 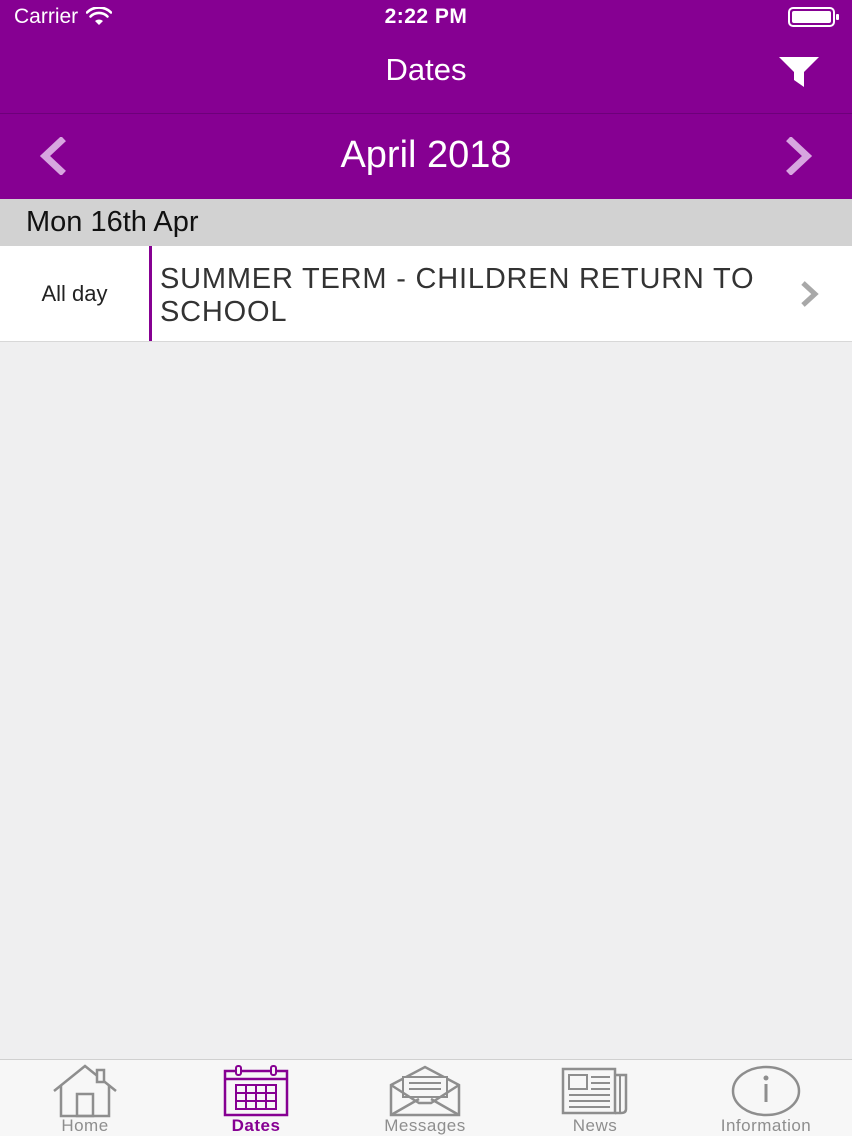 I want to click on next-month-button, so click(x=800, y=156).